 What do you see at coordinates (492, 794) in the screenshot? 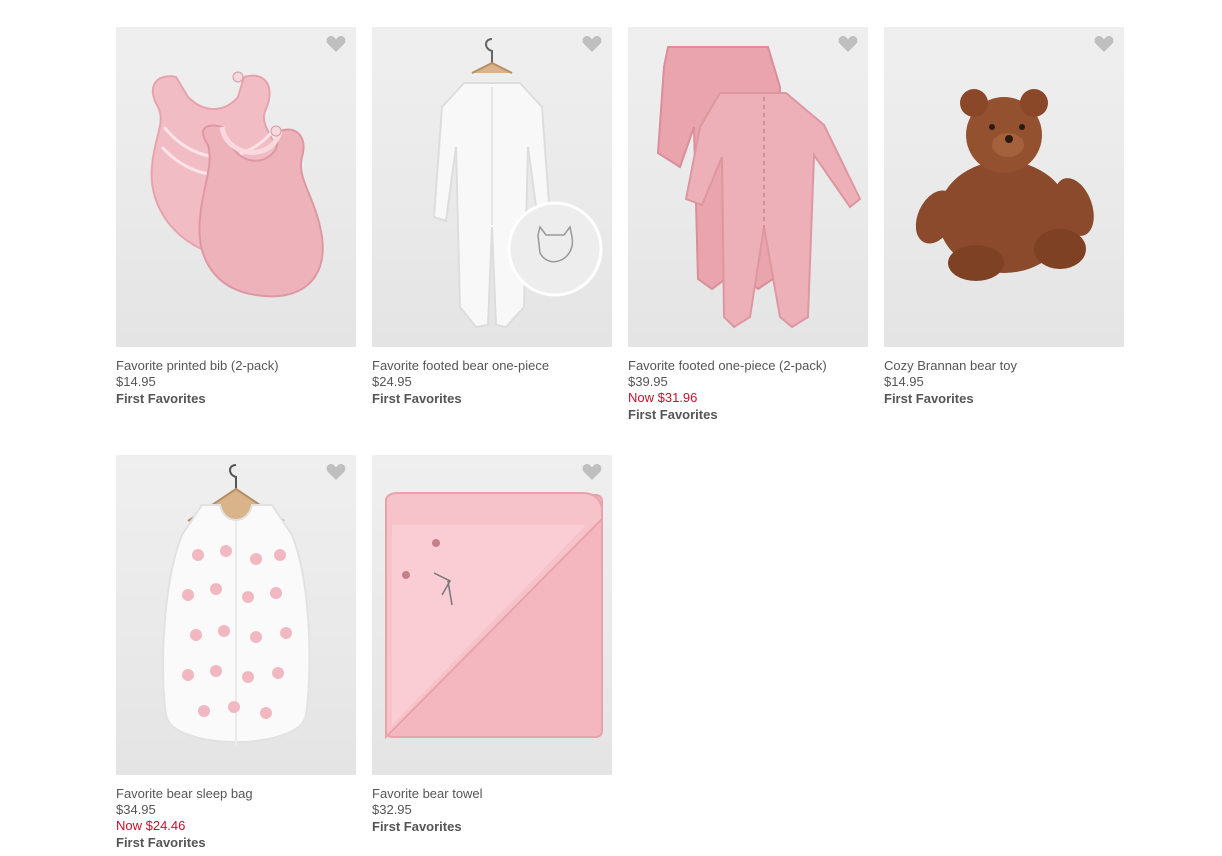
I see `product-name: Favorite bear towel` at bounding box center [492, 794].